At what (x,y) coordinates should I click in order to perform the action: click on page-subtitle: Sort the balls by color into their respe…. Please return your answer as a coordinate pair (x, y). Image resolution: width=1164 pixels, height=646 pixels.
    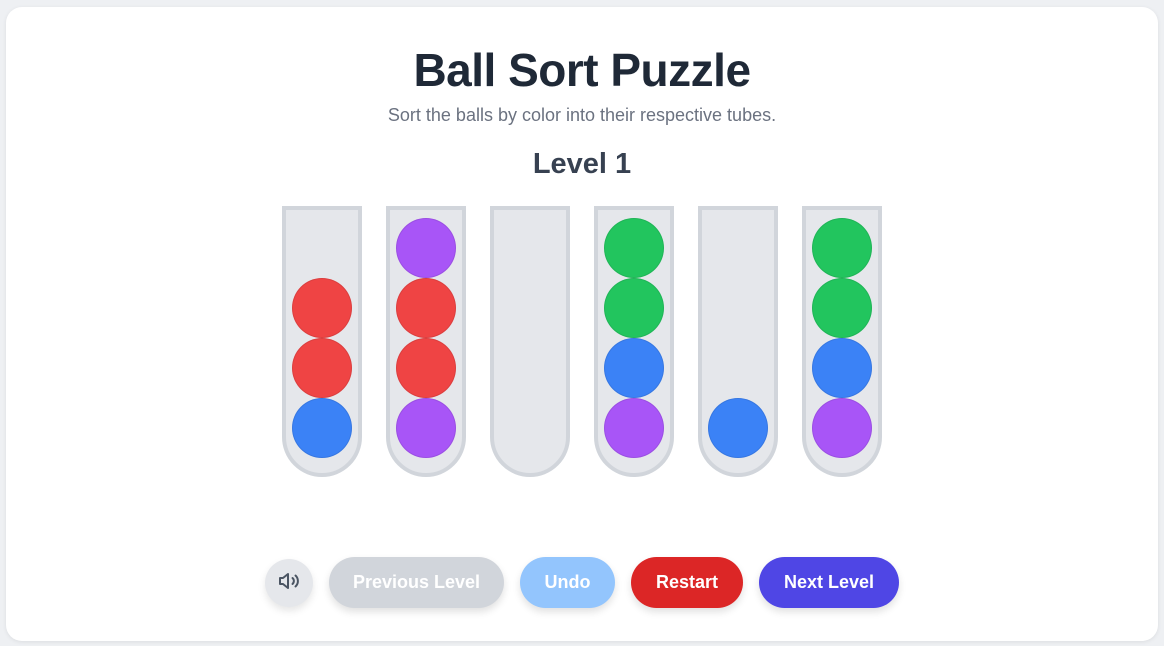
    Looking at the image, I should click on (582, 115).